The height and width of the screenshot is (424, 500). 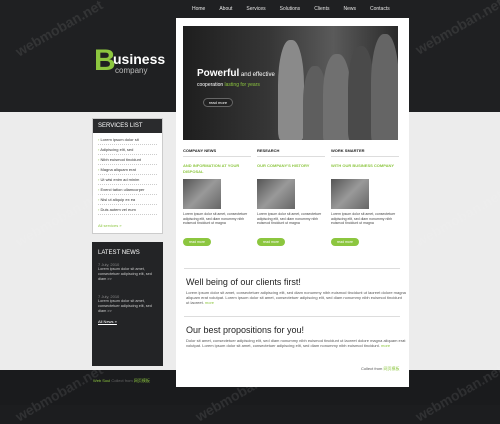 I want to click on footer-credit-right: Collect from 网页模板, so click(x=380, y=369).